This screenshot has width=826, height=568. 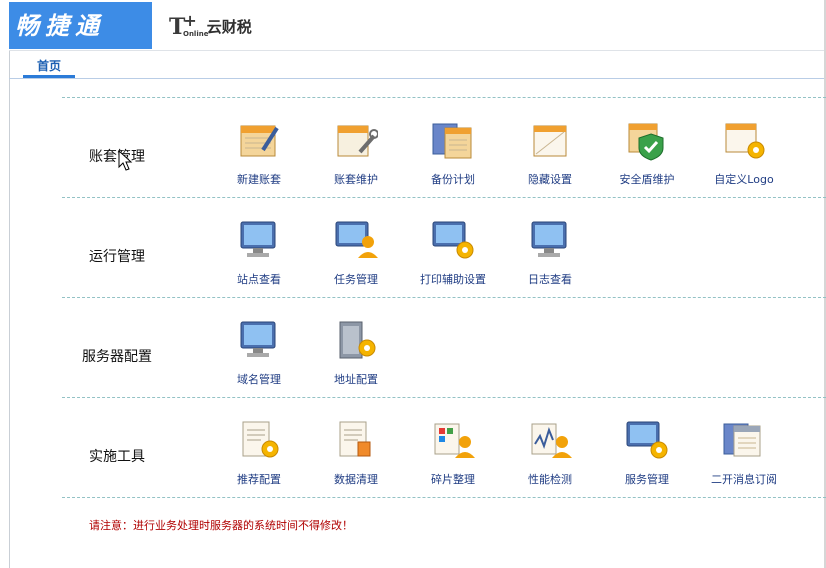 I want to click on item-label: 地址配置, so click(x=356, y=379).